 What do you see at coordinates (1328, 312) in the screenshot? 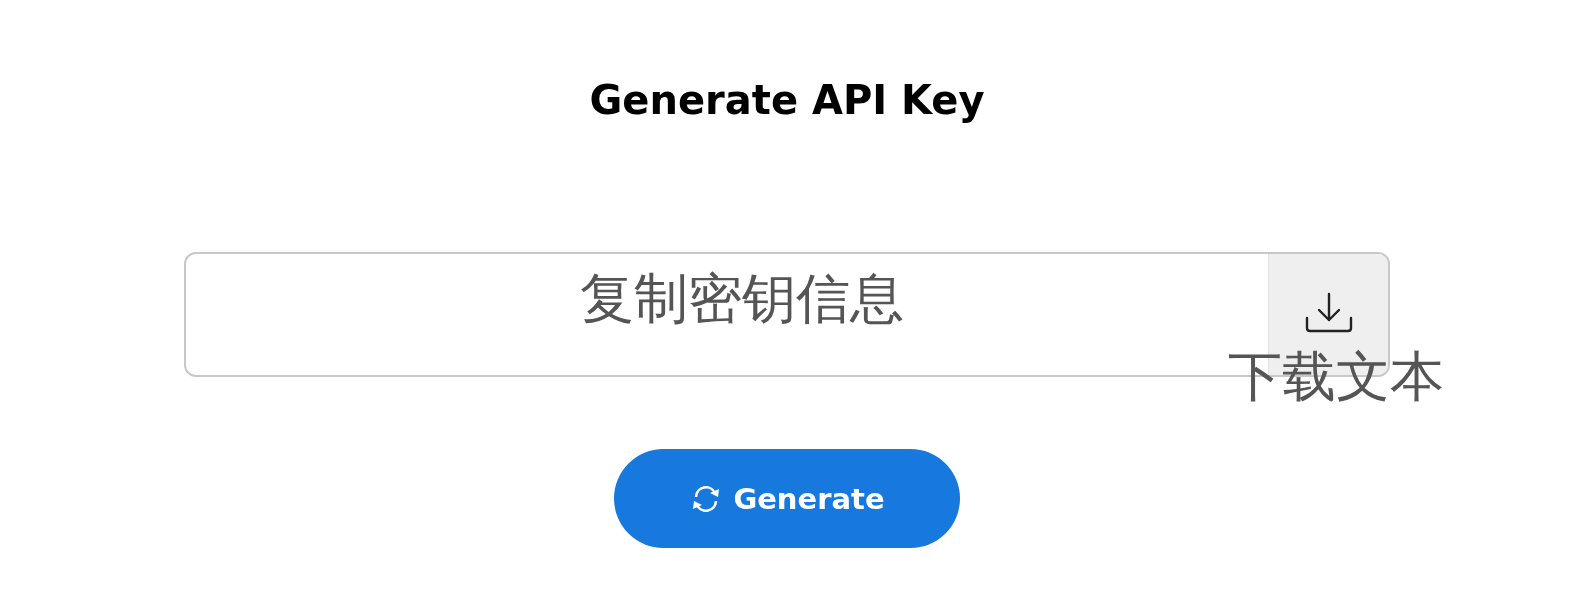
I see `download-icon` at bounding box center [1328, 312].